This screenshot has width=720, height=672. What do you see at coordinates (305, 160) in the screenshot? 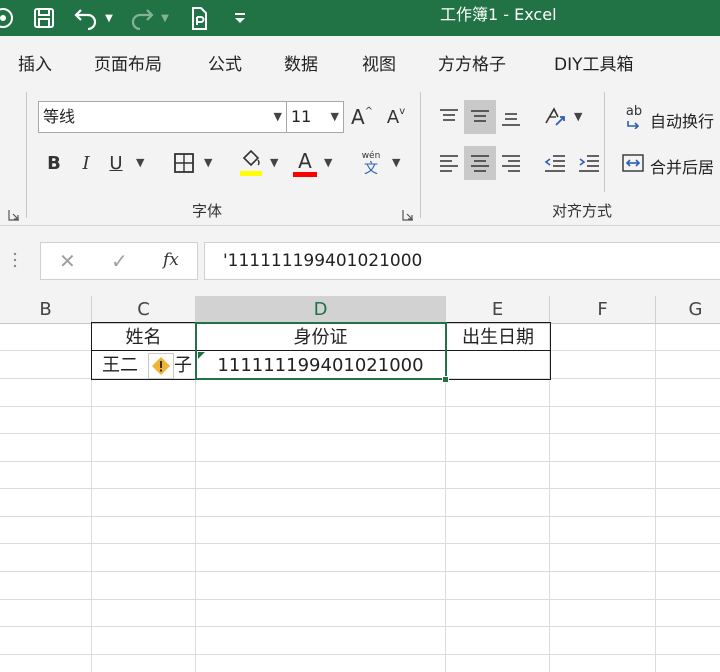
I see `font-color-letter: A` at bounding box center [305, 160].